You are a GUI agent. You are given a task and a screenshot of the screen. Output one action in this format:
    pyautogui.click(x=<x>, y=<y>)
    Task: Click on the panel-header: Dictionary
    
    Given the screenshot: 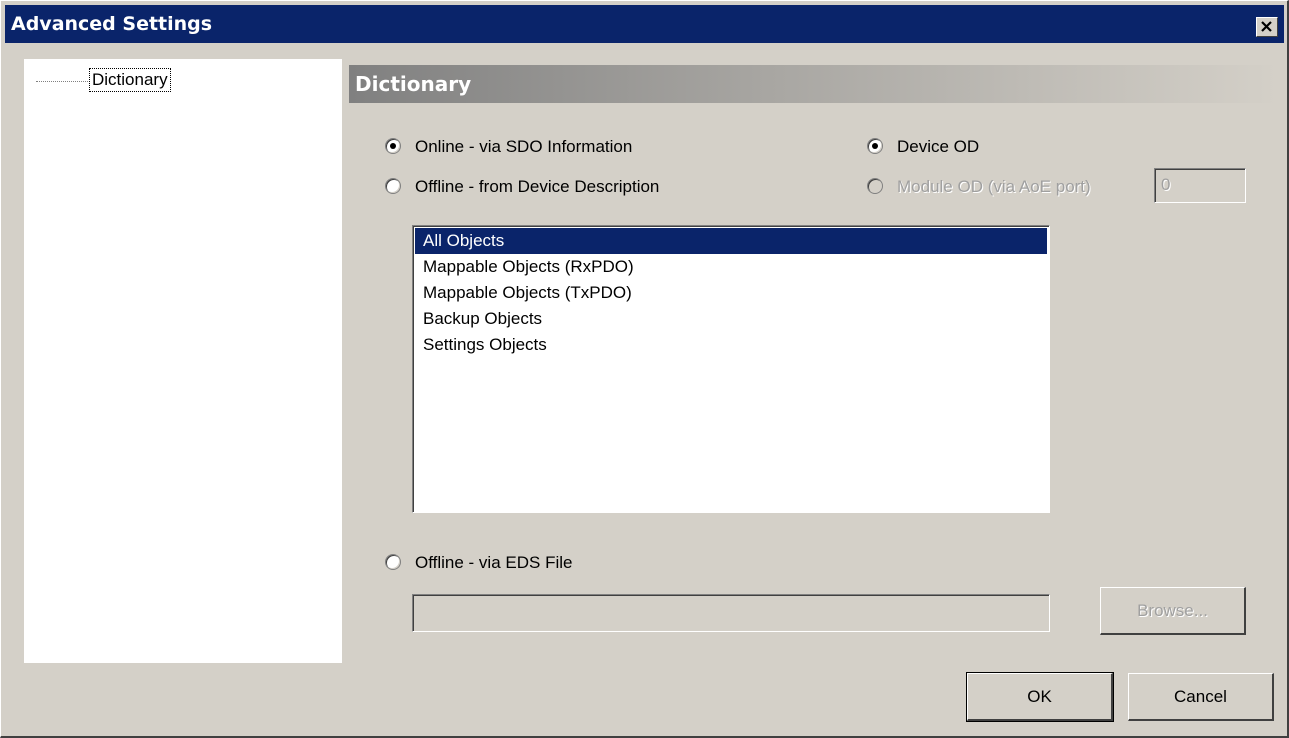 What is the action you would take?
    pyautogui.click(x=814, y=84)
    